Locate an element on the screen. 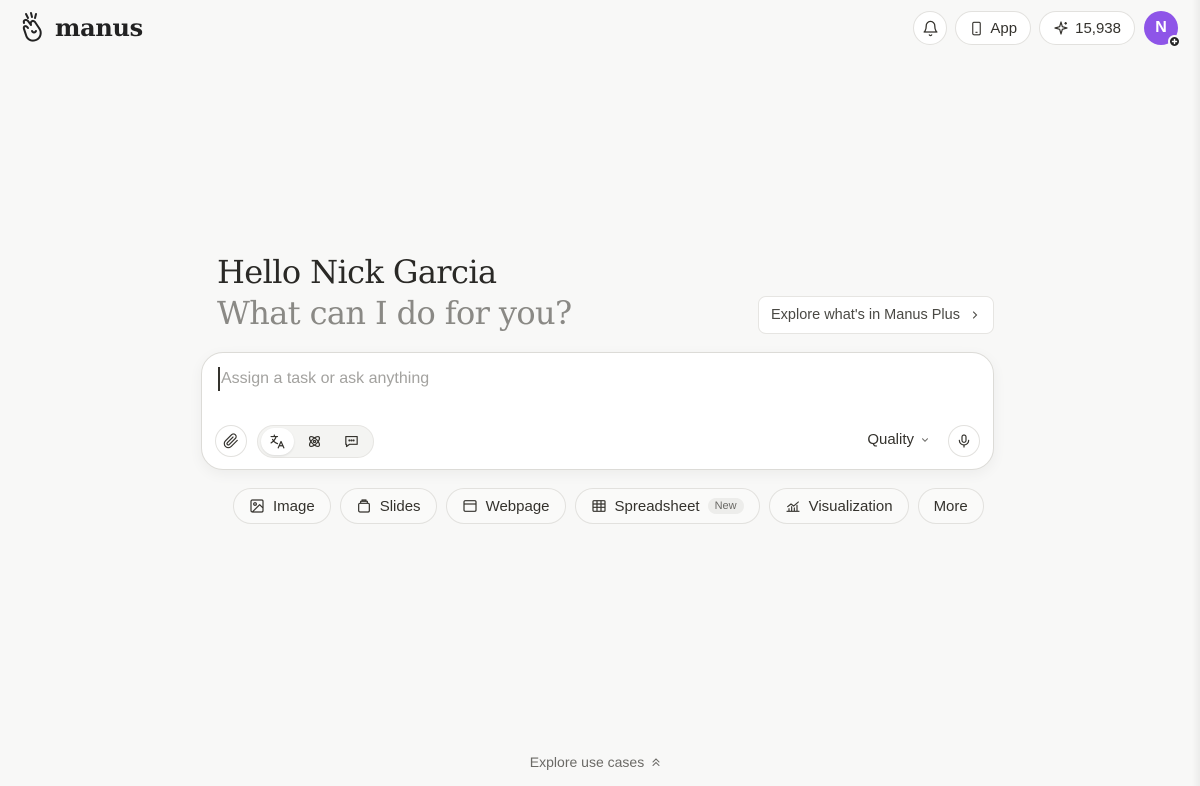 The image size is (1200, 786). quality-label: Quality is located at coordinates (890, 439).